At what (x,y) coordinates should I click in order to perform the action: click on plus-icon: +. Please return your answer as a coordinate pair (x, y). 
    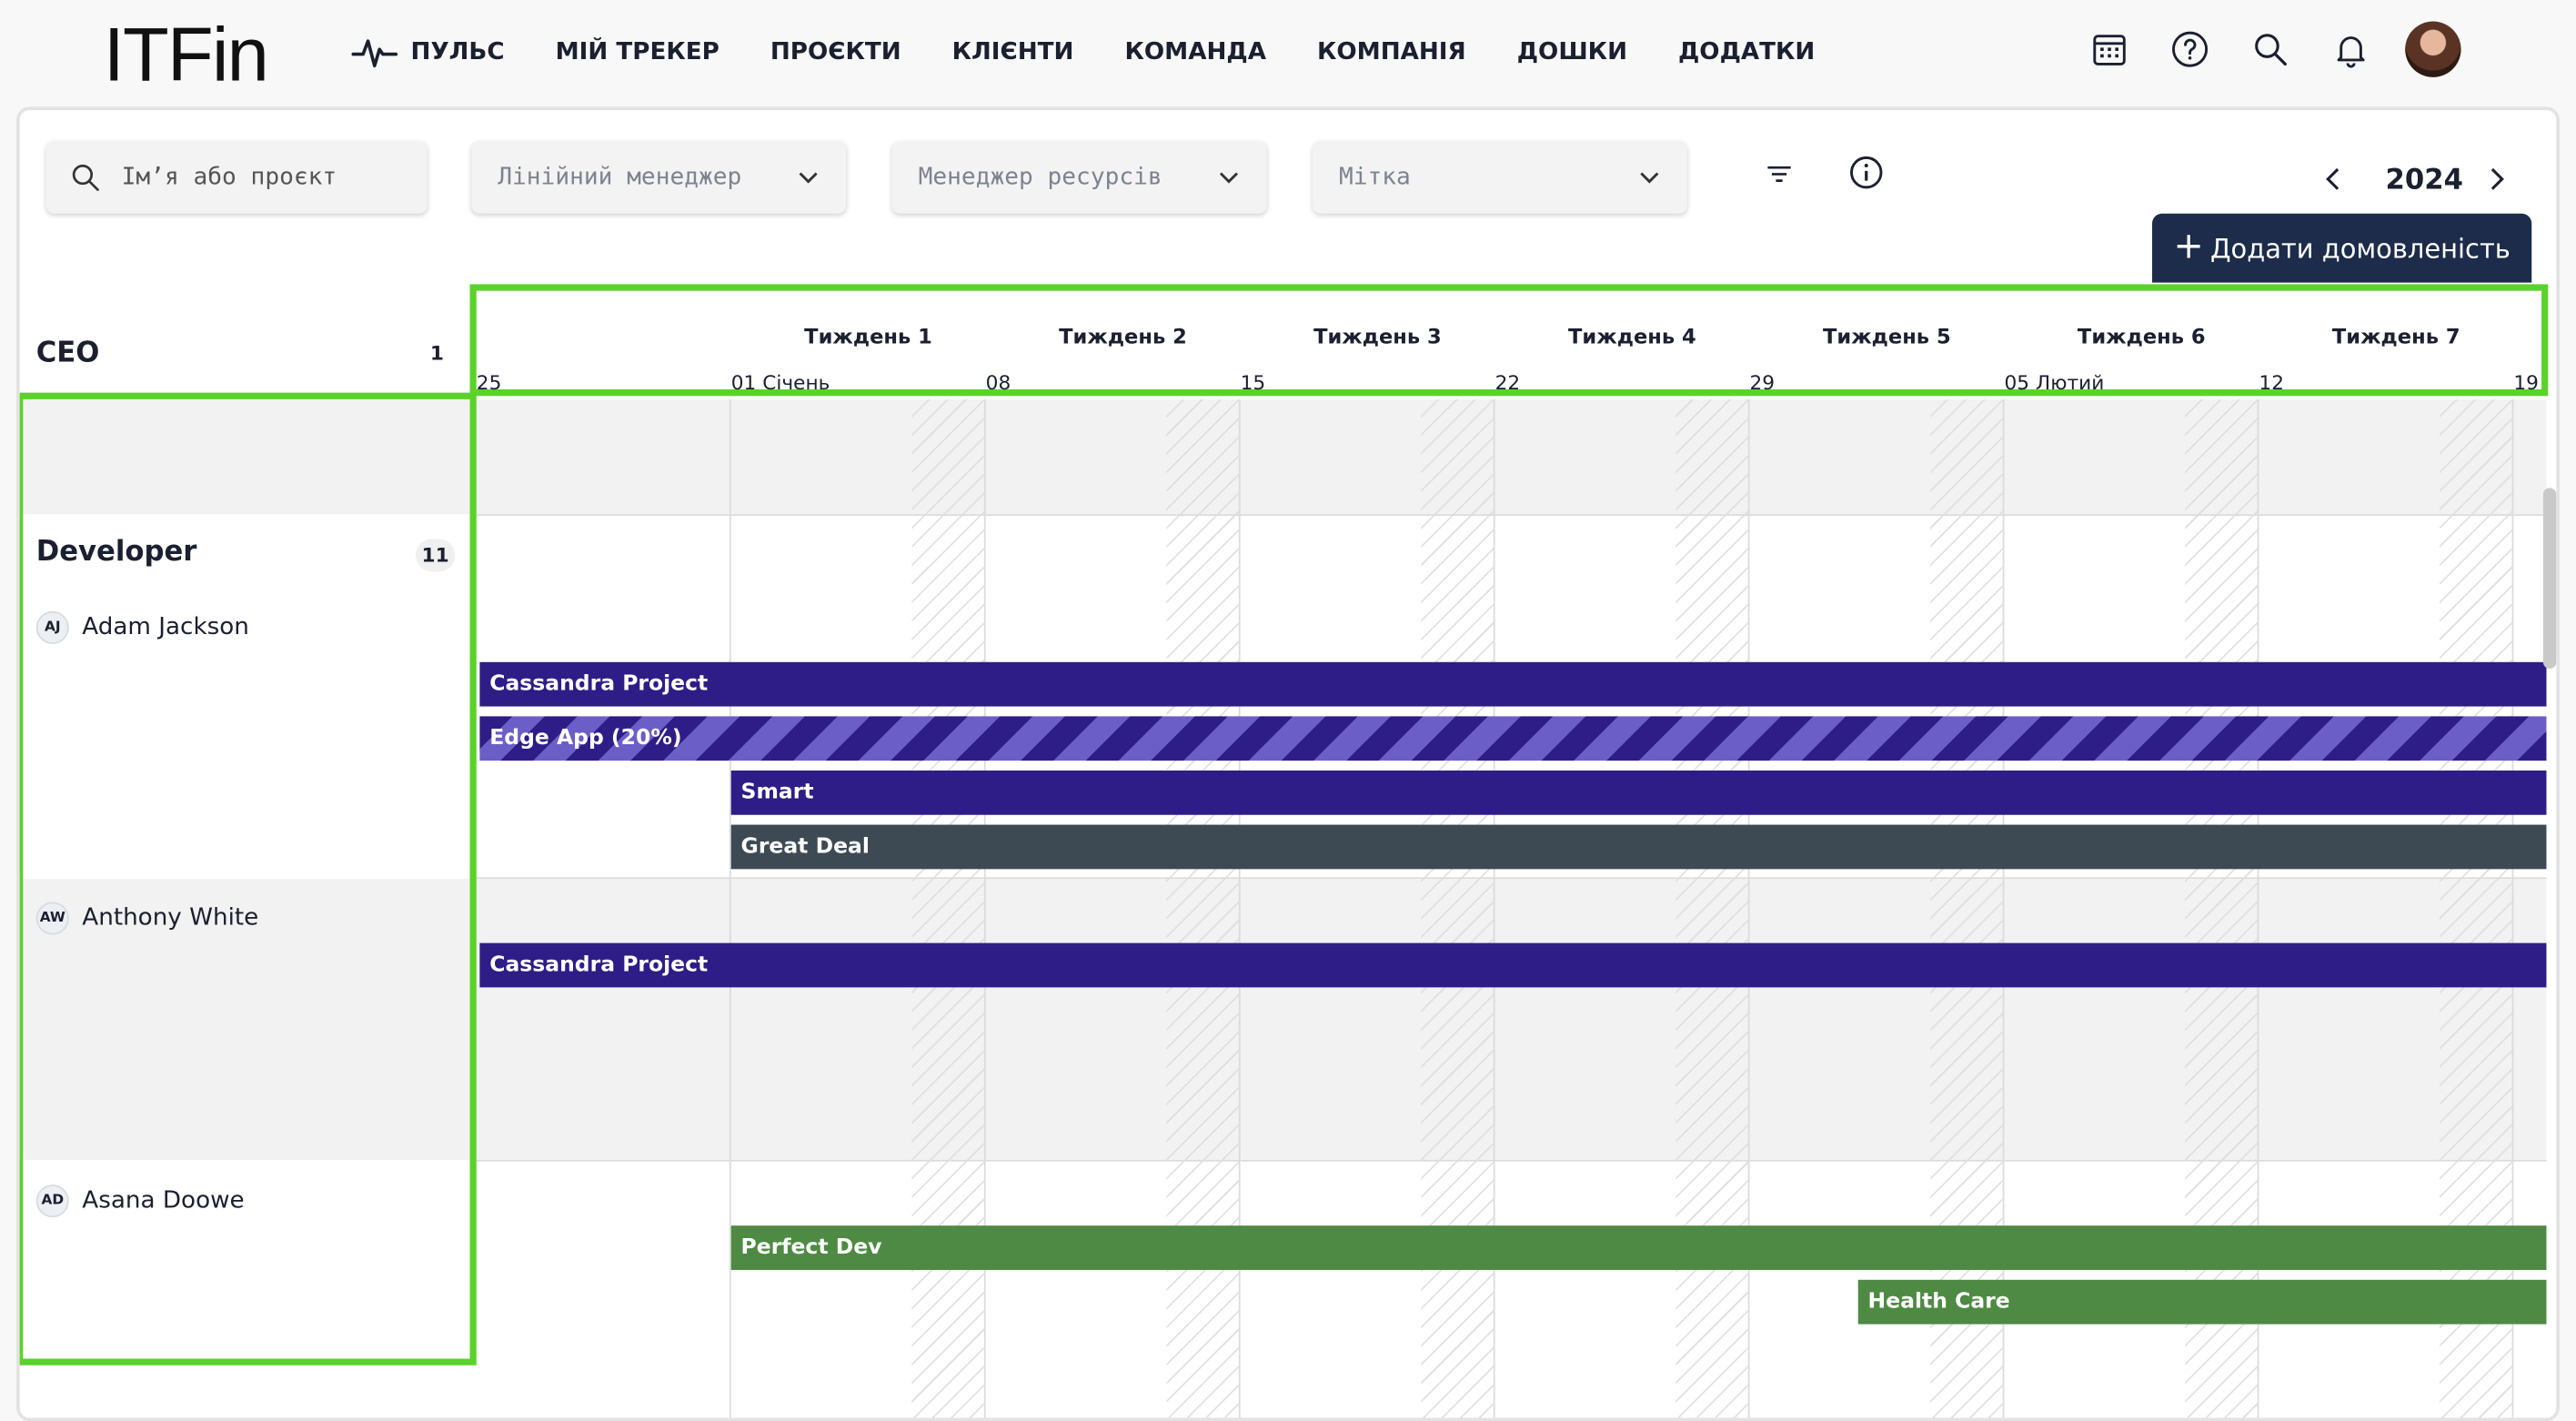
    Looking at the image, I should click on (2188, 248).